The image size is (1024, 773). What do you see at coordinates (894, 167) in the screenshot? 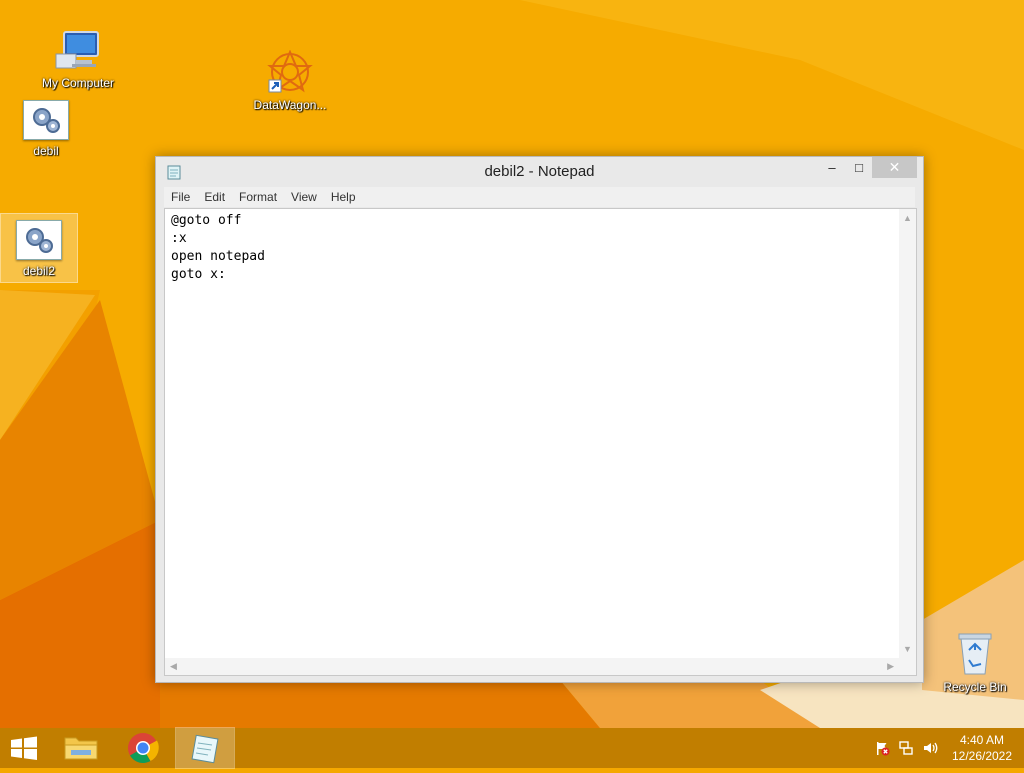
I see `close-button: ✕` at bounding box center [894, 167].